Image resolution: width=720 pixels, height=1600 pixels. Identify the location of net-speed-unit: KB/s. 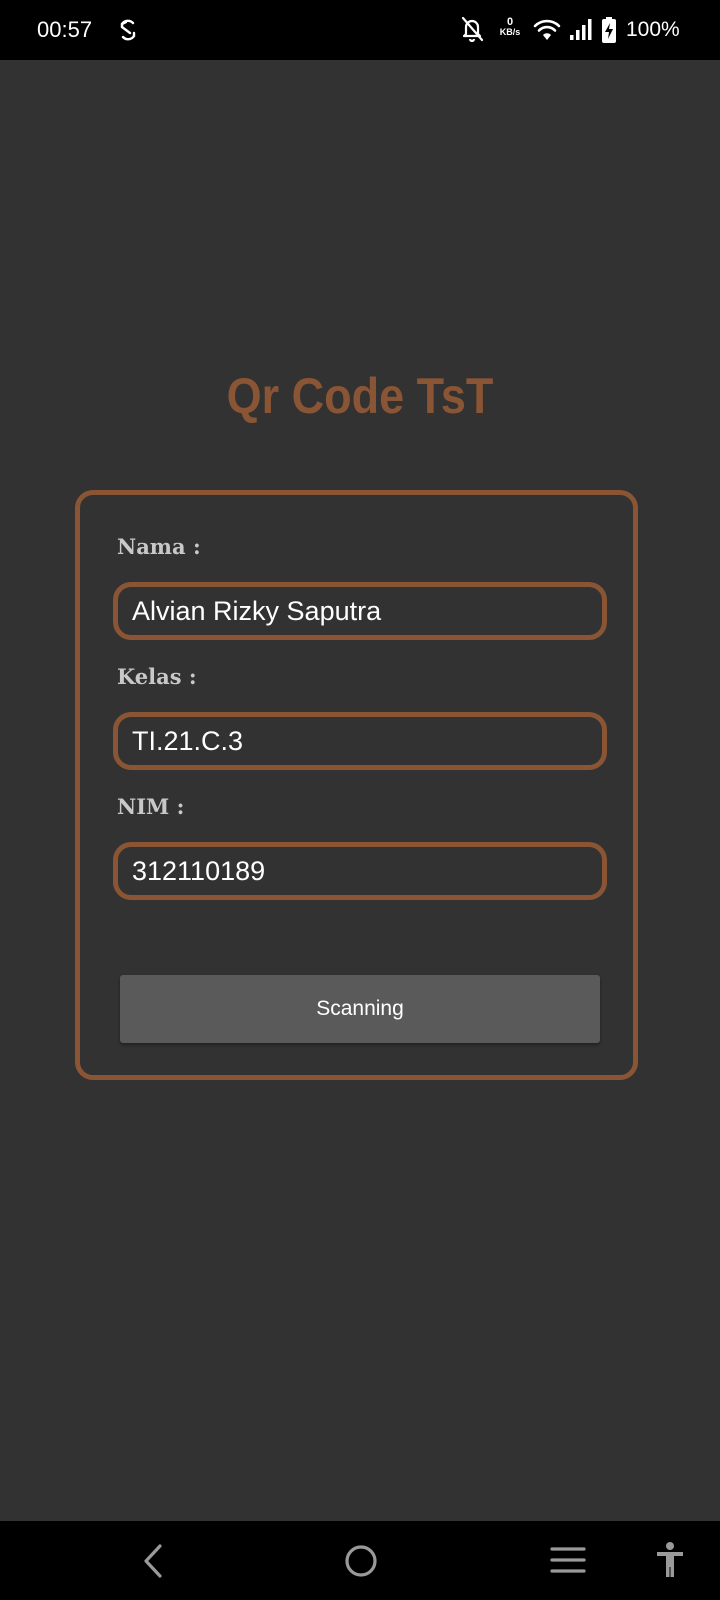
(510, 32).